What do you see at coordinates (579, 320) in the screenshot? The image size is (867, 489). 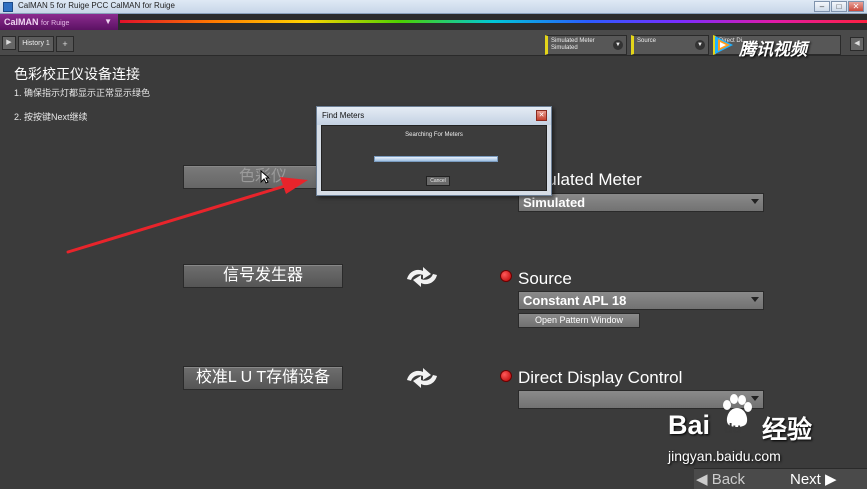 I see `open-pattern-window-button: Open Pattern Window` at bounding box center [579, 320].